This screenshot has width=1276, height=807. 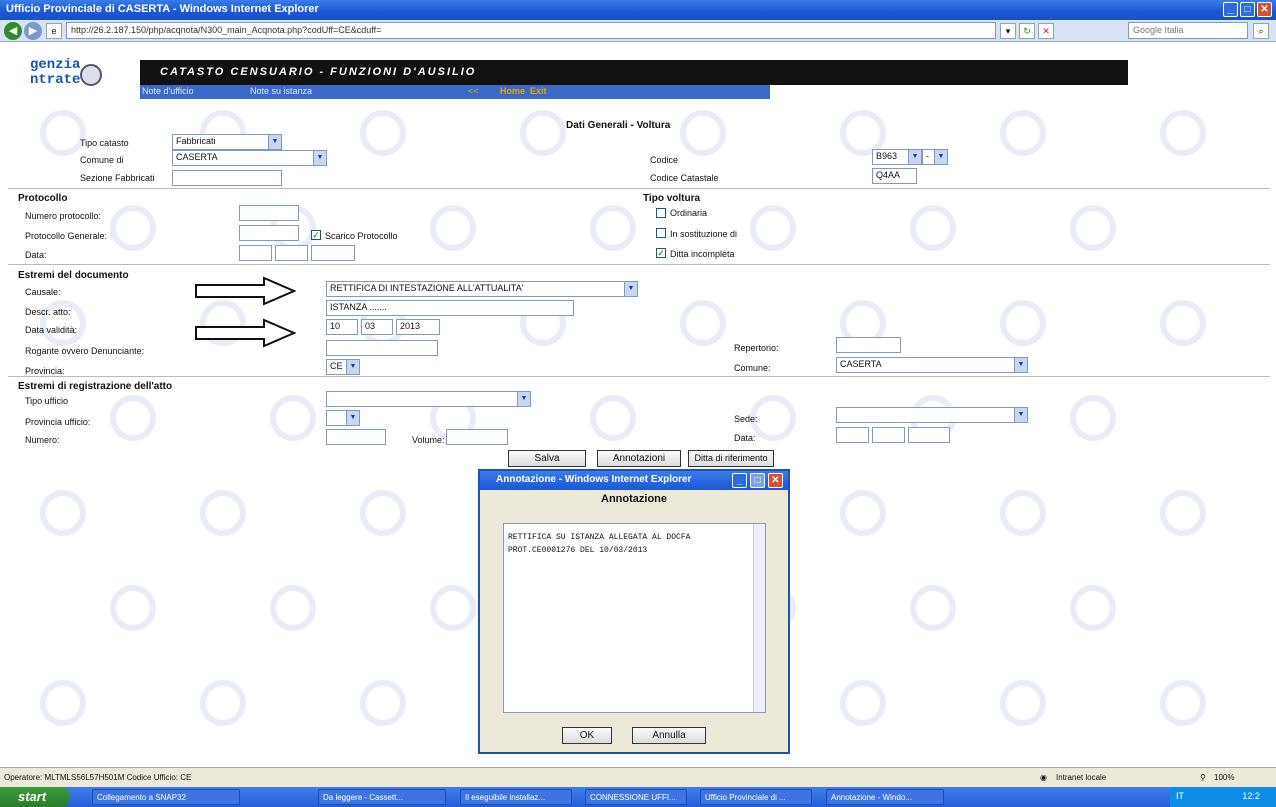 I want to click on estremi-registrazione-section-title: Estremi di registrazione dell'atto, so click(x=95, y=386).